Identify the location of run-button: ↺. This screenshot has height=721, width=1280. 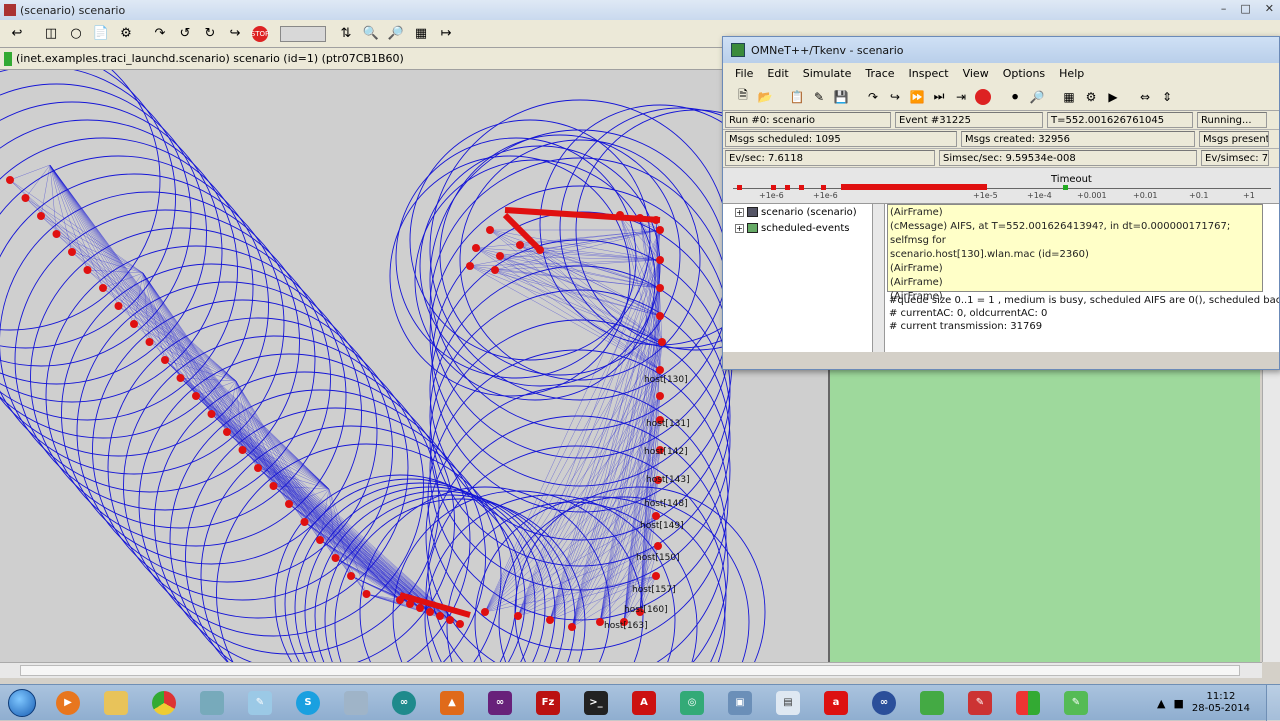
(185, 34).